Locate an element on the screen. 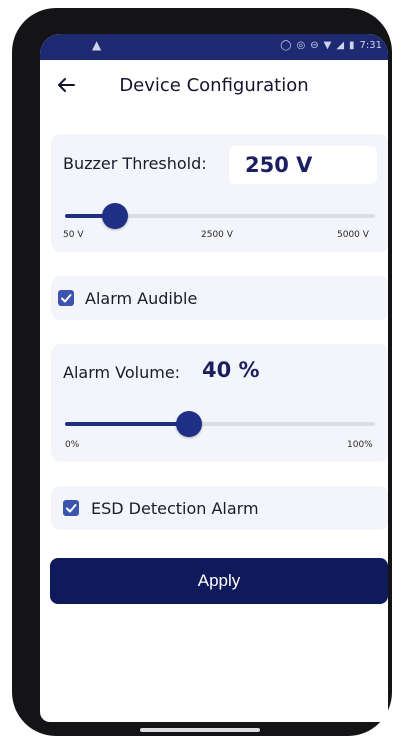  page-title: Device Configuration is located at coordinates (214, 85).